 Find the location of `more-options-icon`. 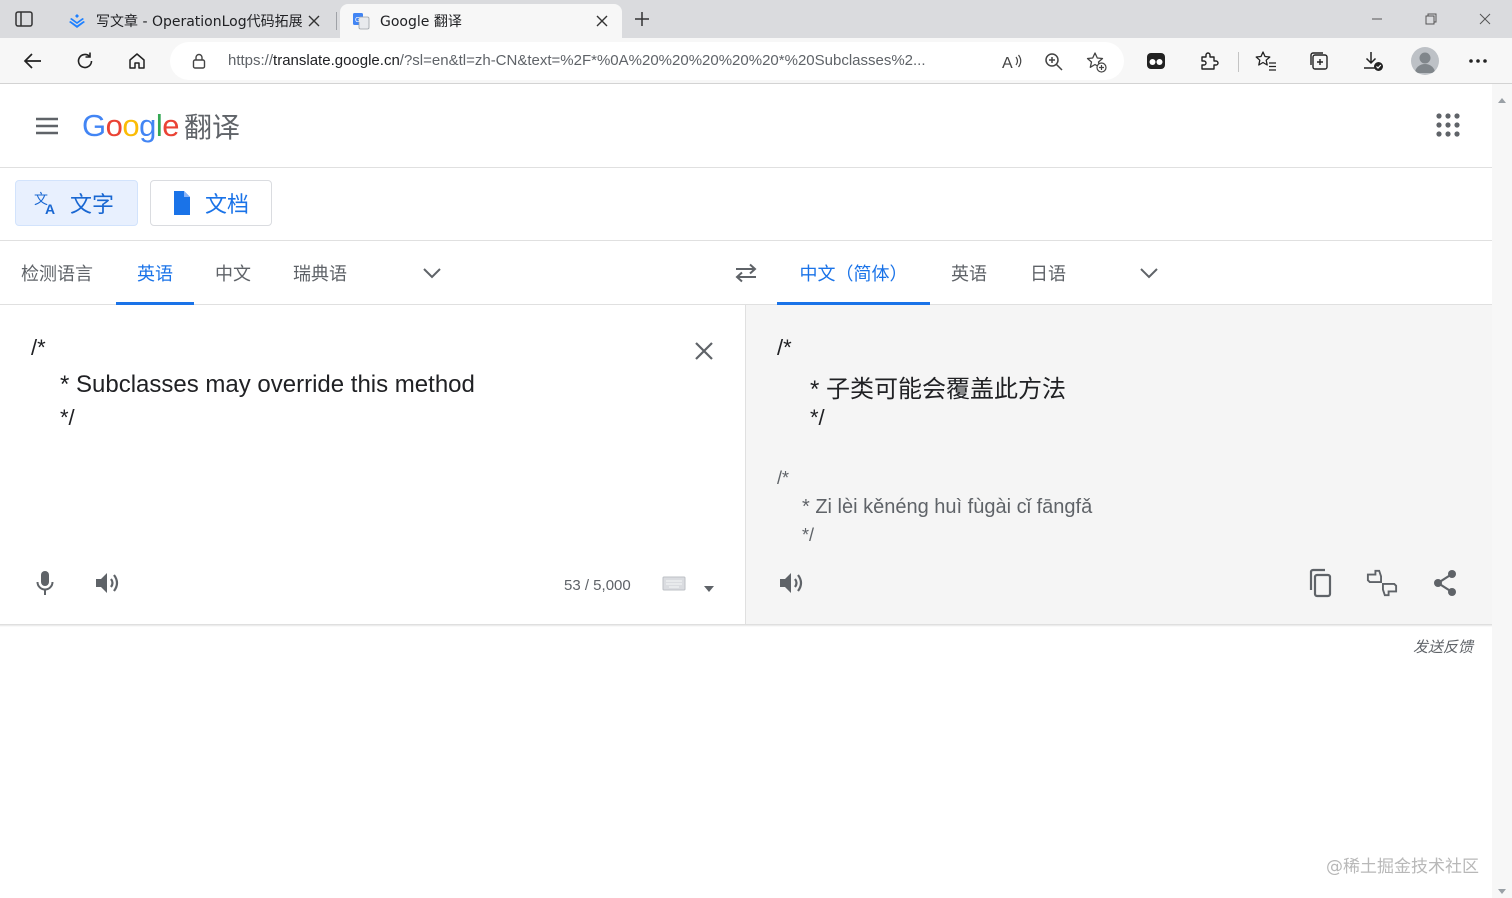

more-options-icon is located at coordinates (1478, 61).